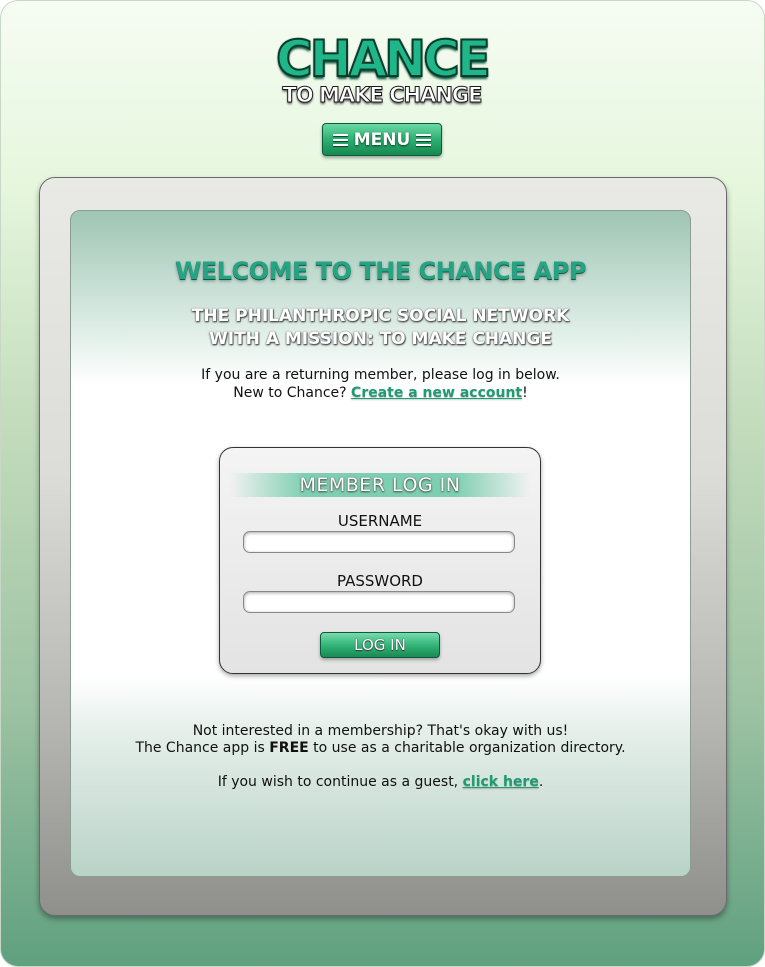  Describe the element at coordinates (380, 645) in the screenshot. I see `login-button: LOG IN` at that location.